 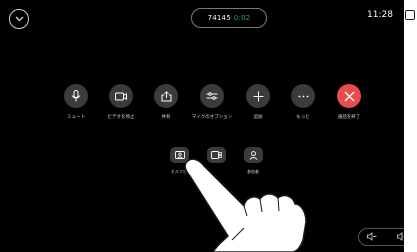 What do you see at coordinates (245, 205) in the screenshot?
I see `pointing-hand-illustration` at bounding box center [245, 205].